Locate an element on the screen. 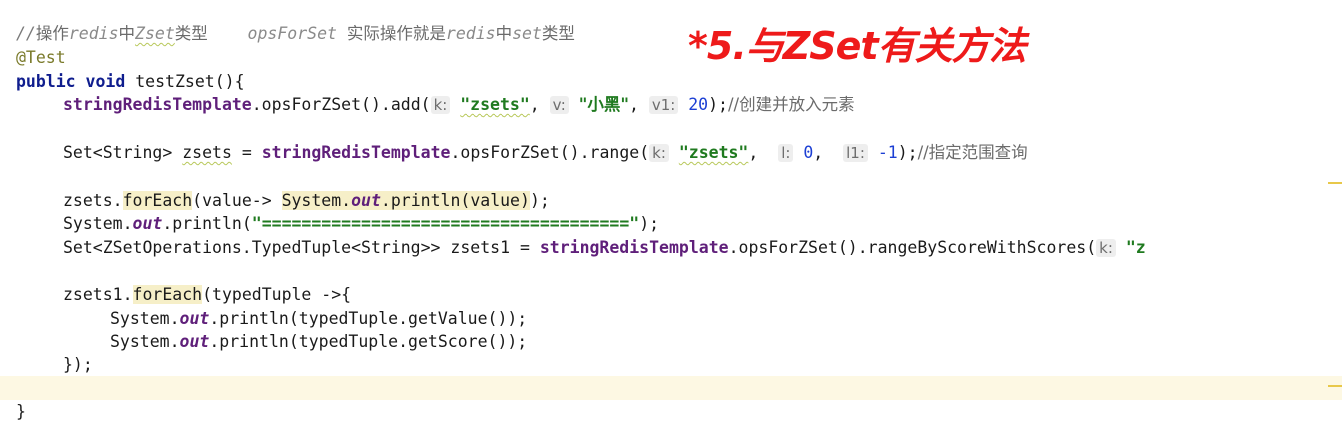 The image size is (1342, 423). code-token: (typedTuple ->{ is located at coordinates (277, 294).